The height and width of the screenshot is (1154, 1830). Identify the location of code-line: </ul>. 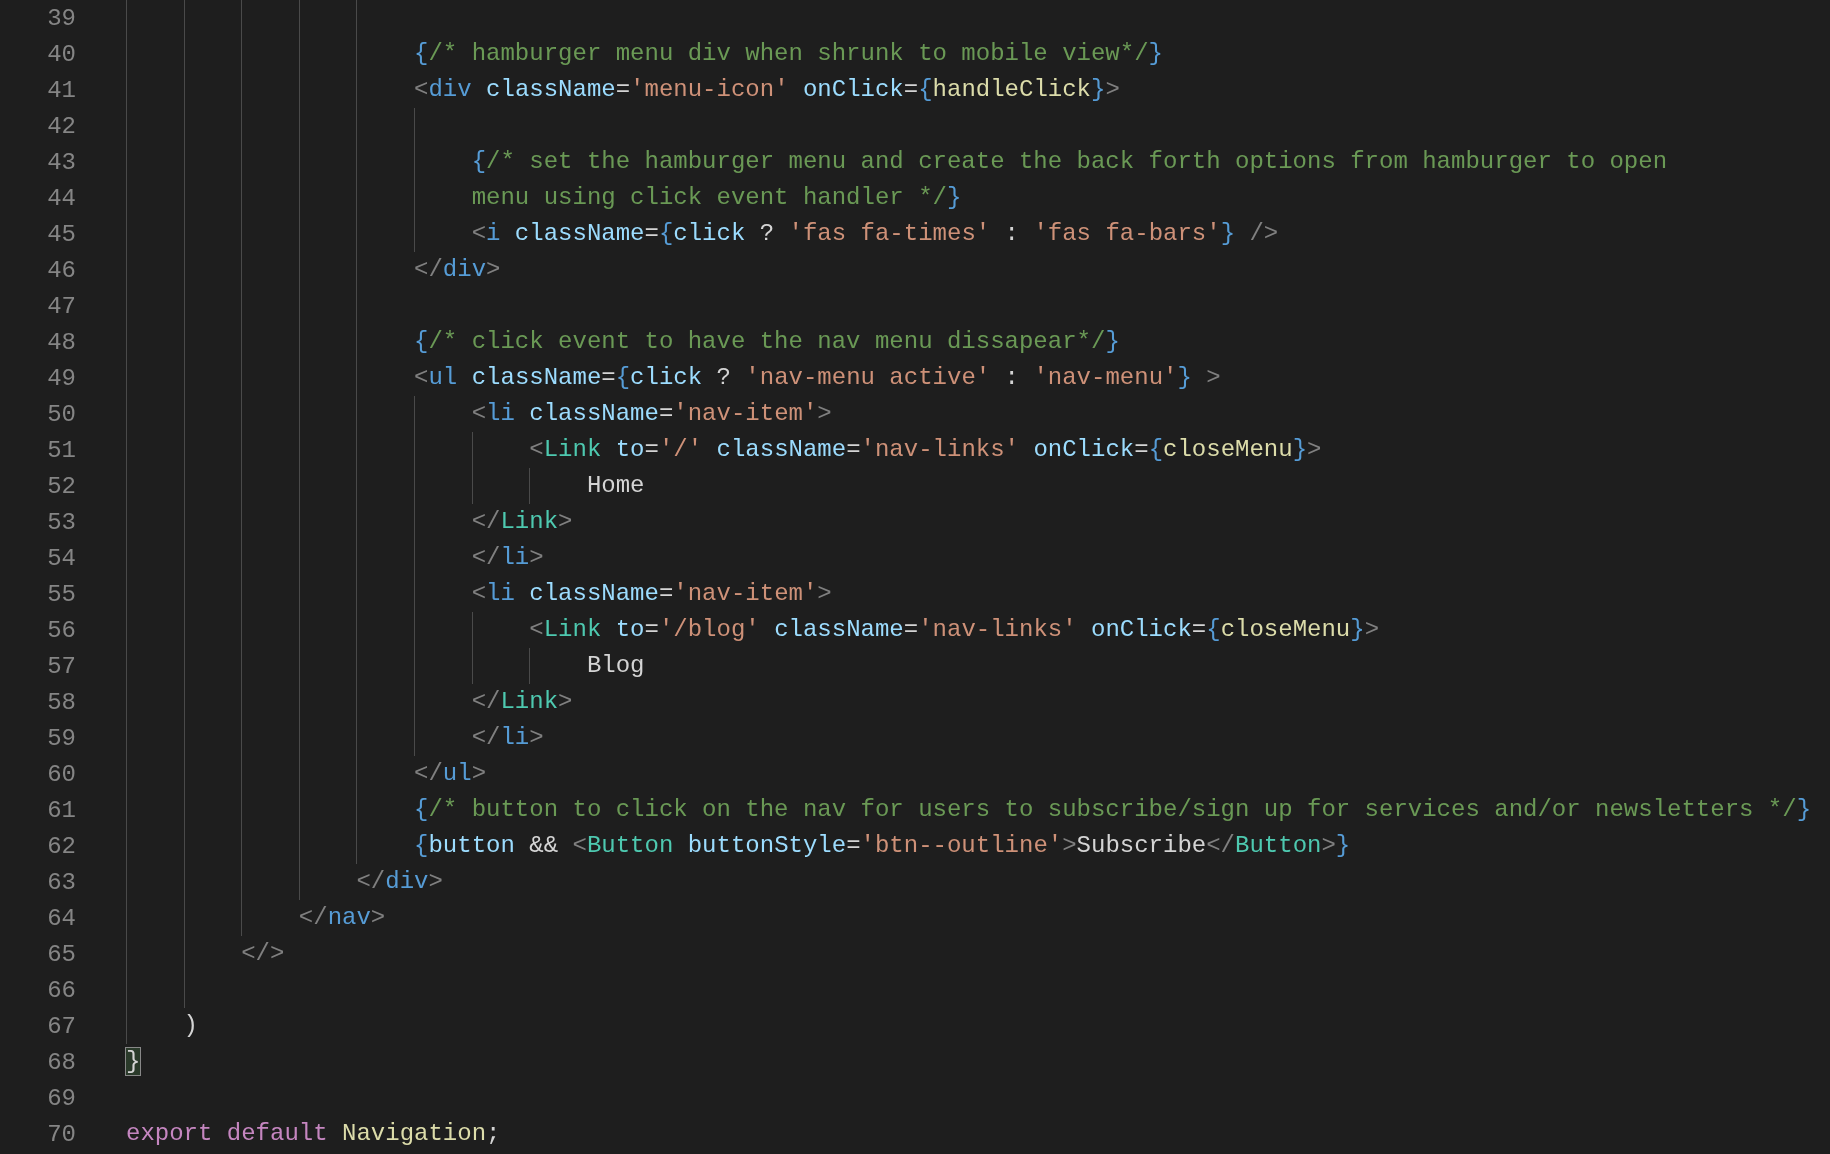
(450, 774).